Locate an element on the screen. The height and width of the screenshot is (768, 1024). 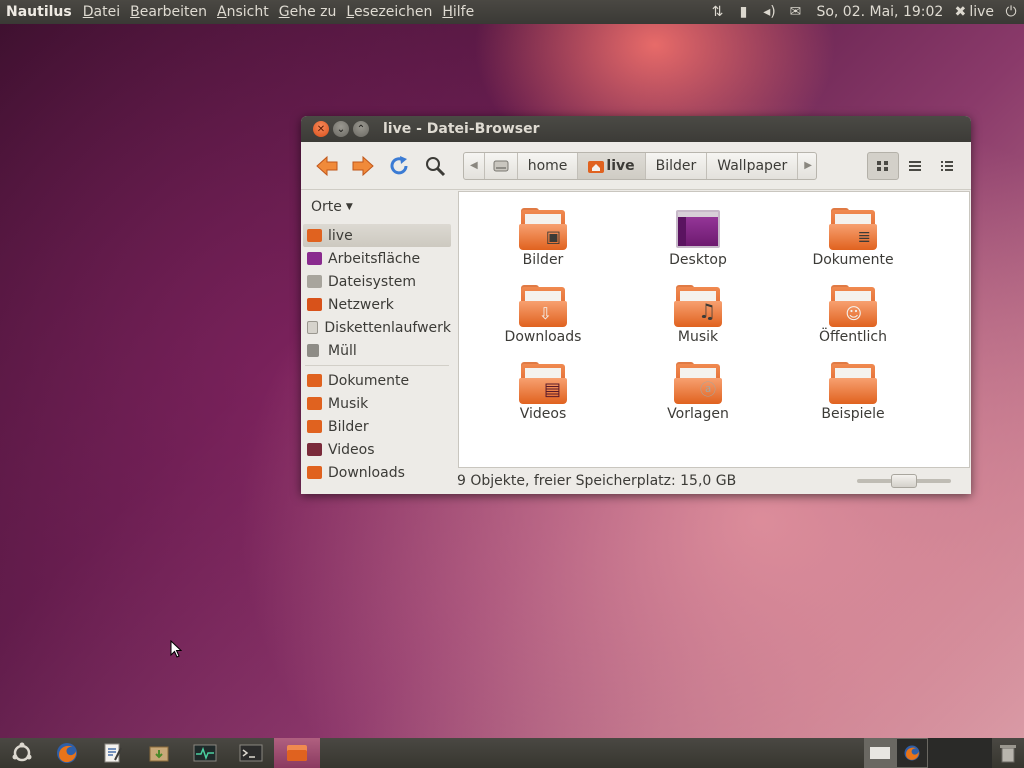
clock: So, 02. Mai, 19:02 is located at coordinates (879, 12).